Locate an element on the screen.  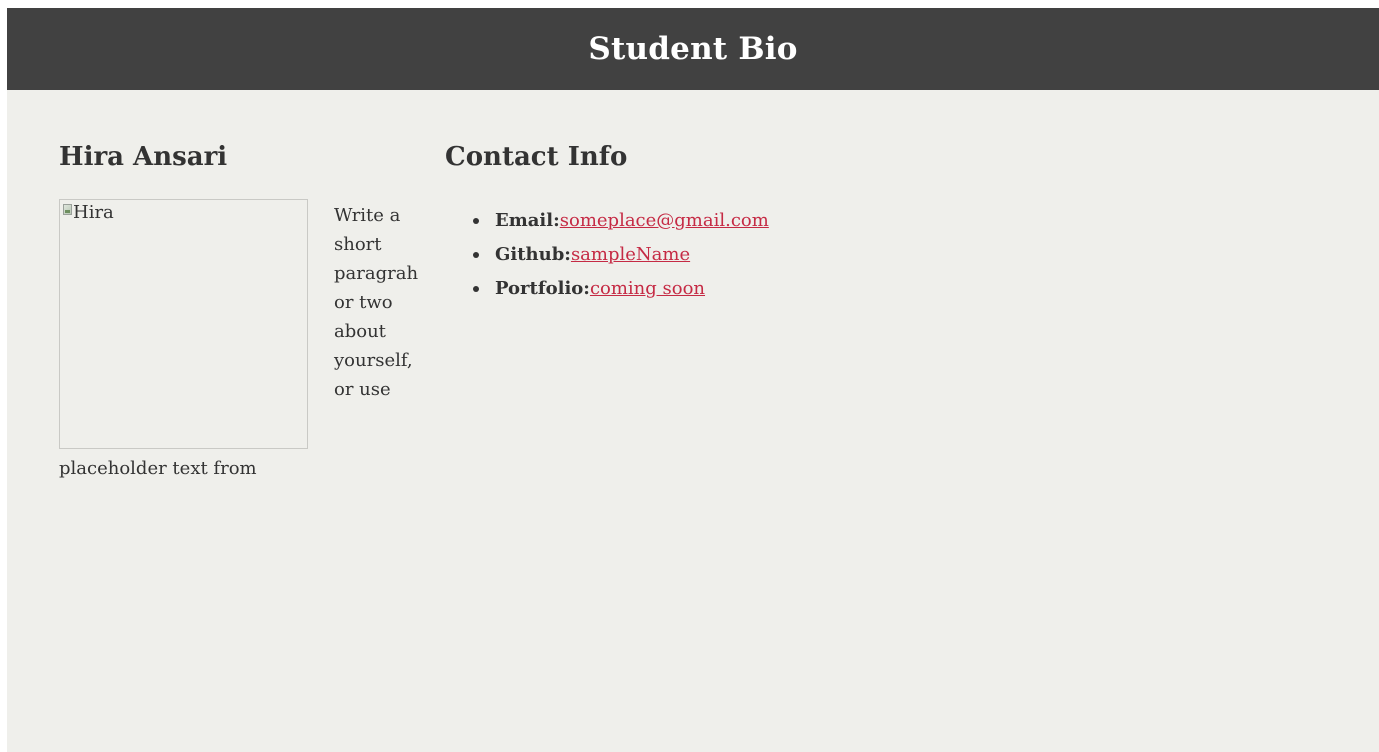
broken-image-icon is located at coordinates (67, 209).